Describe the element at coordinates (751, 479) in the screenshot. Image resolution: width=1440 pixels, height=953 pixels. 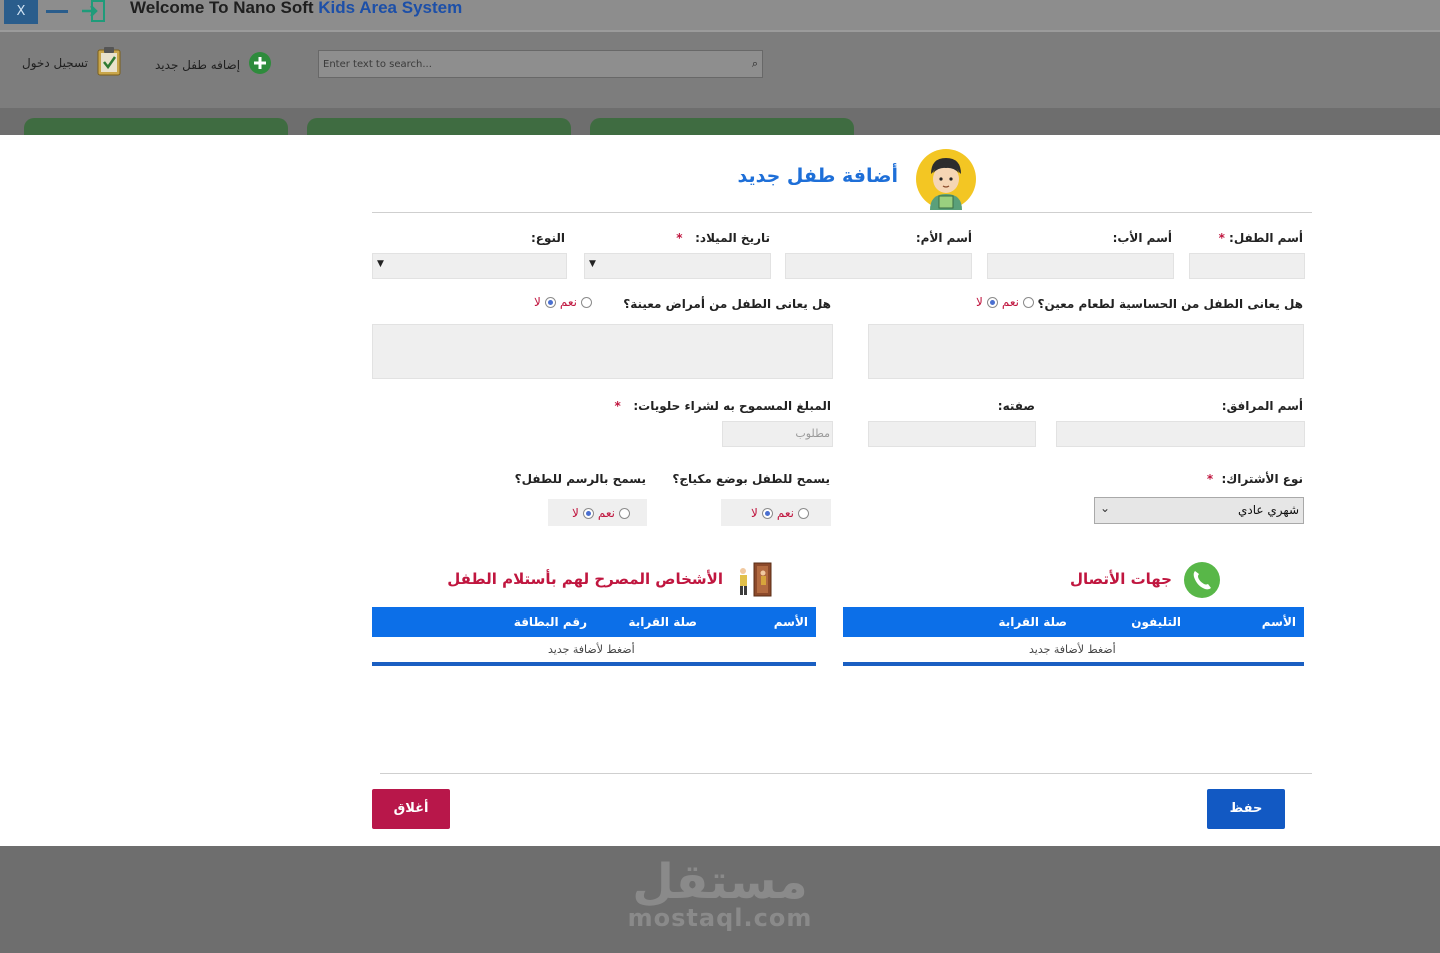
I see `makeup-question: يسمح للطفل بوضع مكياج؟` at that location.